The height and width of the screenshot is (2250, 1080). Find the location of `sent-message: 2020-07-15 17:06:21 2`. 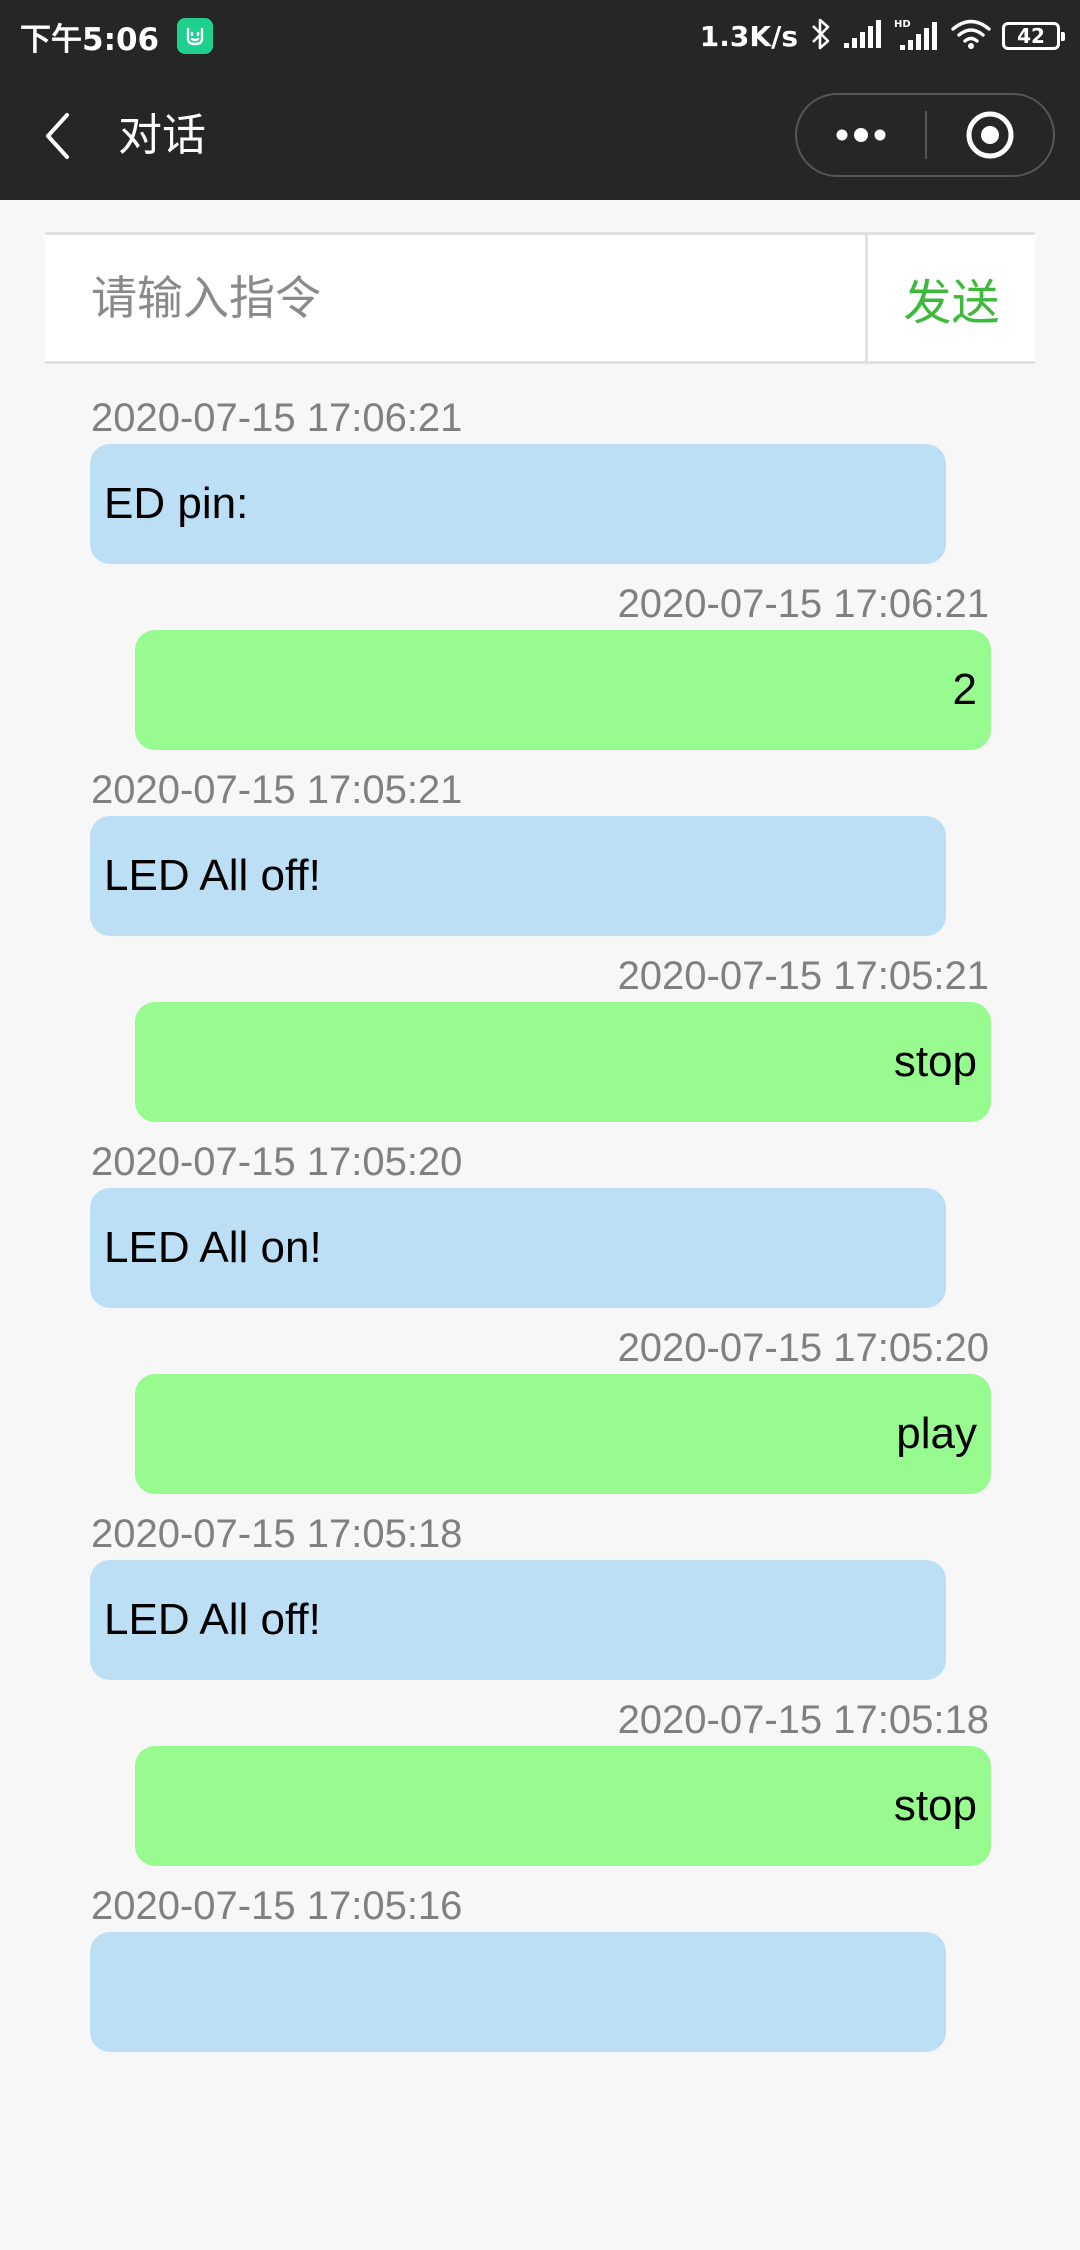

sent-message: 2020-07-15 17:06:21 2 is located at coordinates (540, 669).